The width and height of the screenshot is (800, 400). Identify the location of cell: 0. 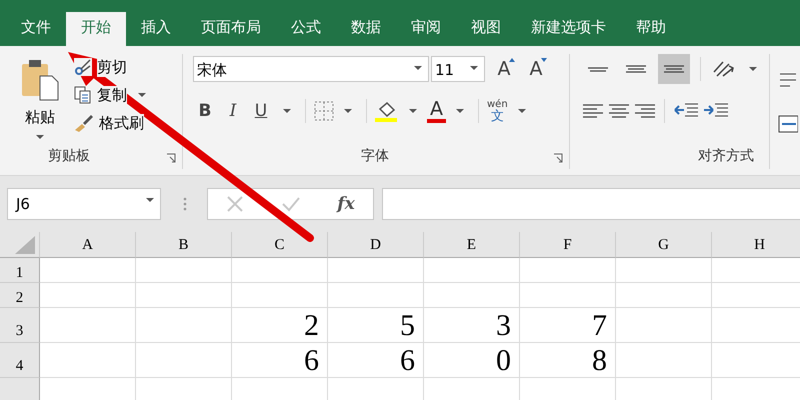
(472, 360).